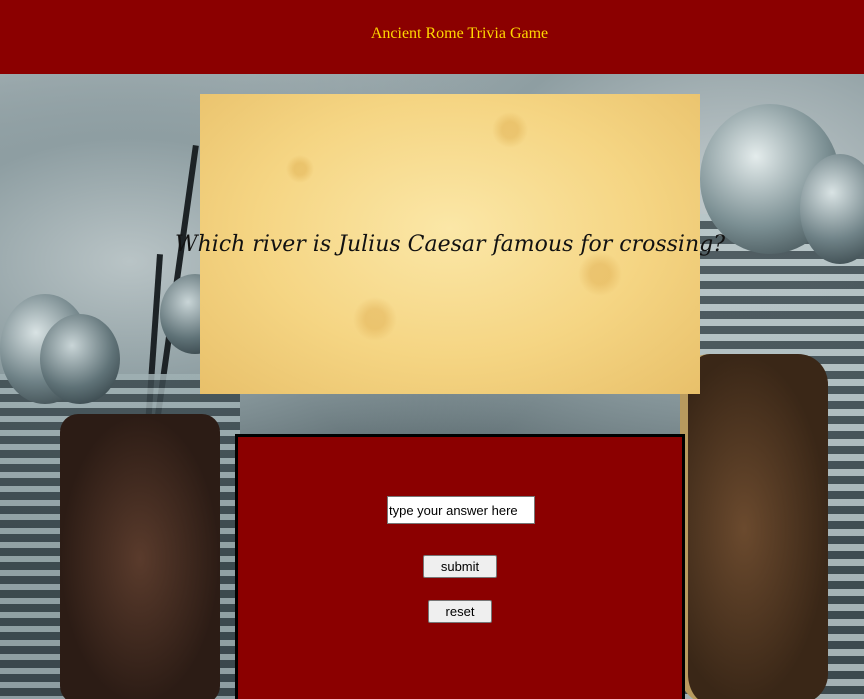  I want to click on reset-button: reset, so click(460, 611).